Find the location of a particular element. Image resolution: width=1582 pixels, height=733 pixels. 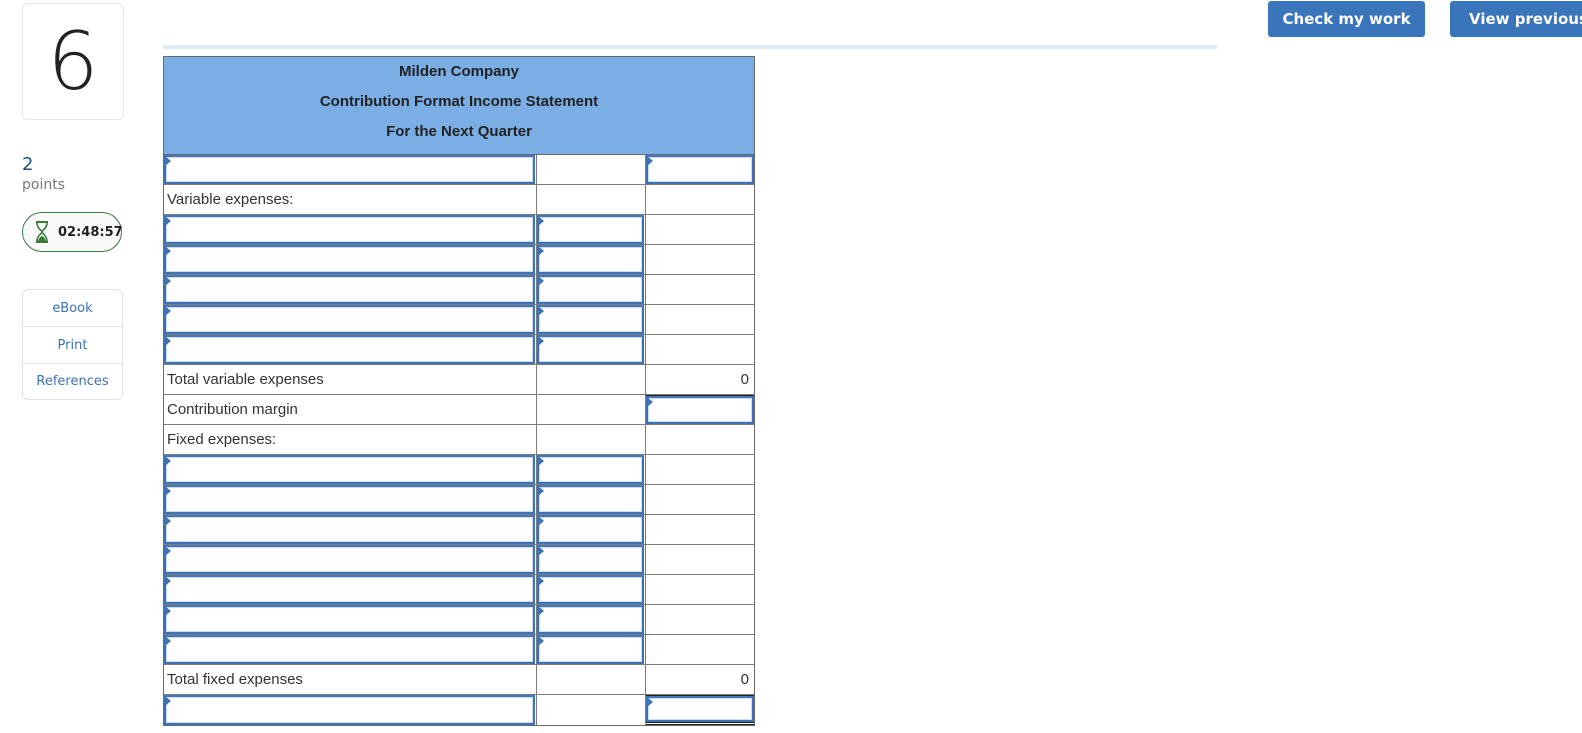

statement-period: For the Next Quarter is located at coordinates (459, 131).